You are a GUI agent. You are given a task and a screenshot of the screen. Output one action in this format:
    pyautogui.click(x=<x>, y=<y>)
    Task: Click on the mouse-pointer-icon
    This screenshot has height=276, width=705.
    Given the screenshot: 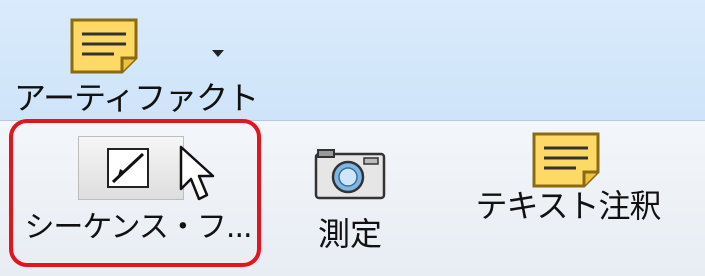 What is the action you would take?
    pyautogui.click(x=197, y=173)
    